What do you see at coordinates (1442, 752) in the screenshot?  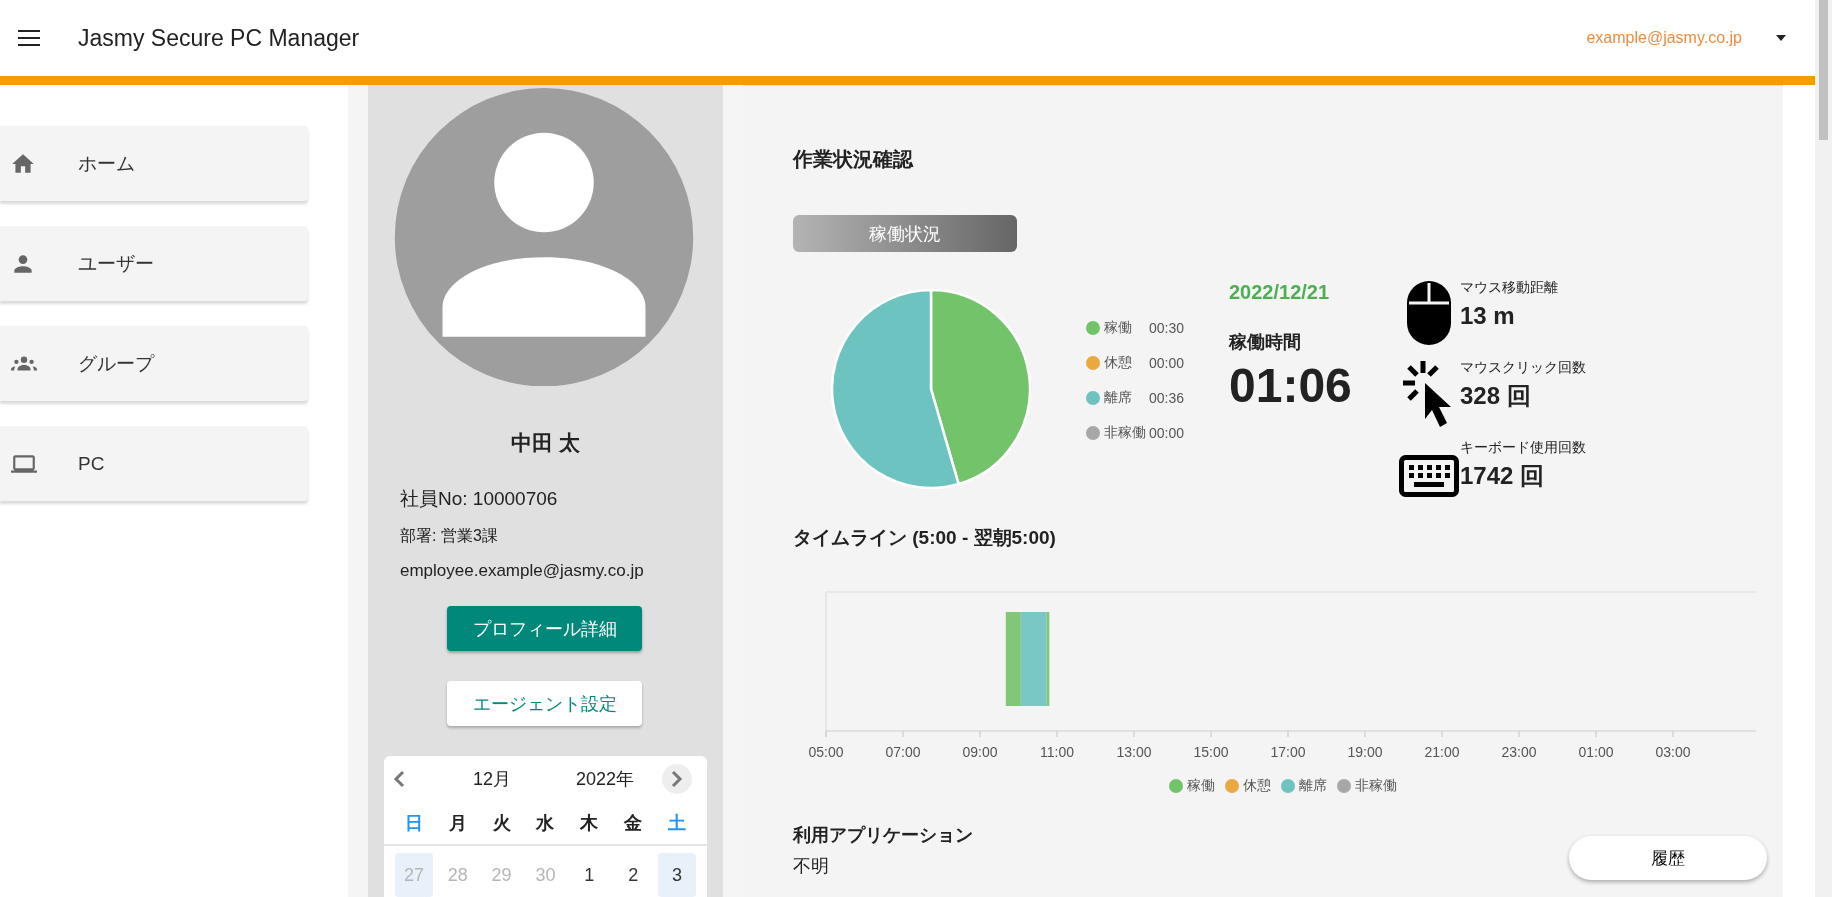 I see `axis-tick-label: 21:00` at bounding box center [1442, 752].